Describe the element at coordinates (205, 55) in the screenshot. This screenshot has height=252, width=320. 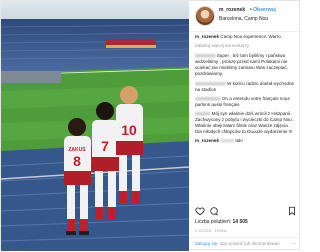
I see `comment-username: xxxxxxxx` at that location.